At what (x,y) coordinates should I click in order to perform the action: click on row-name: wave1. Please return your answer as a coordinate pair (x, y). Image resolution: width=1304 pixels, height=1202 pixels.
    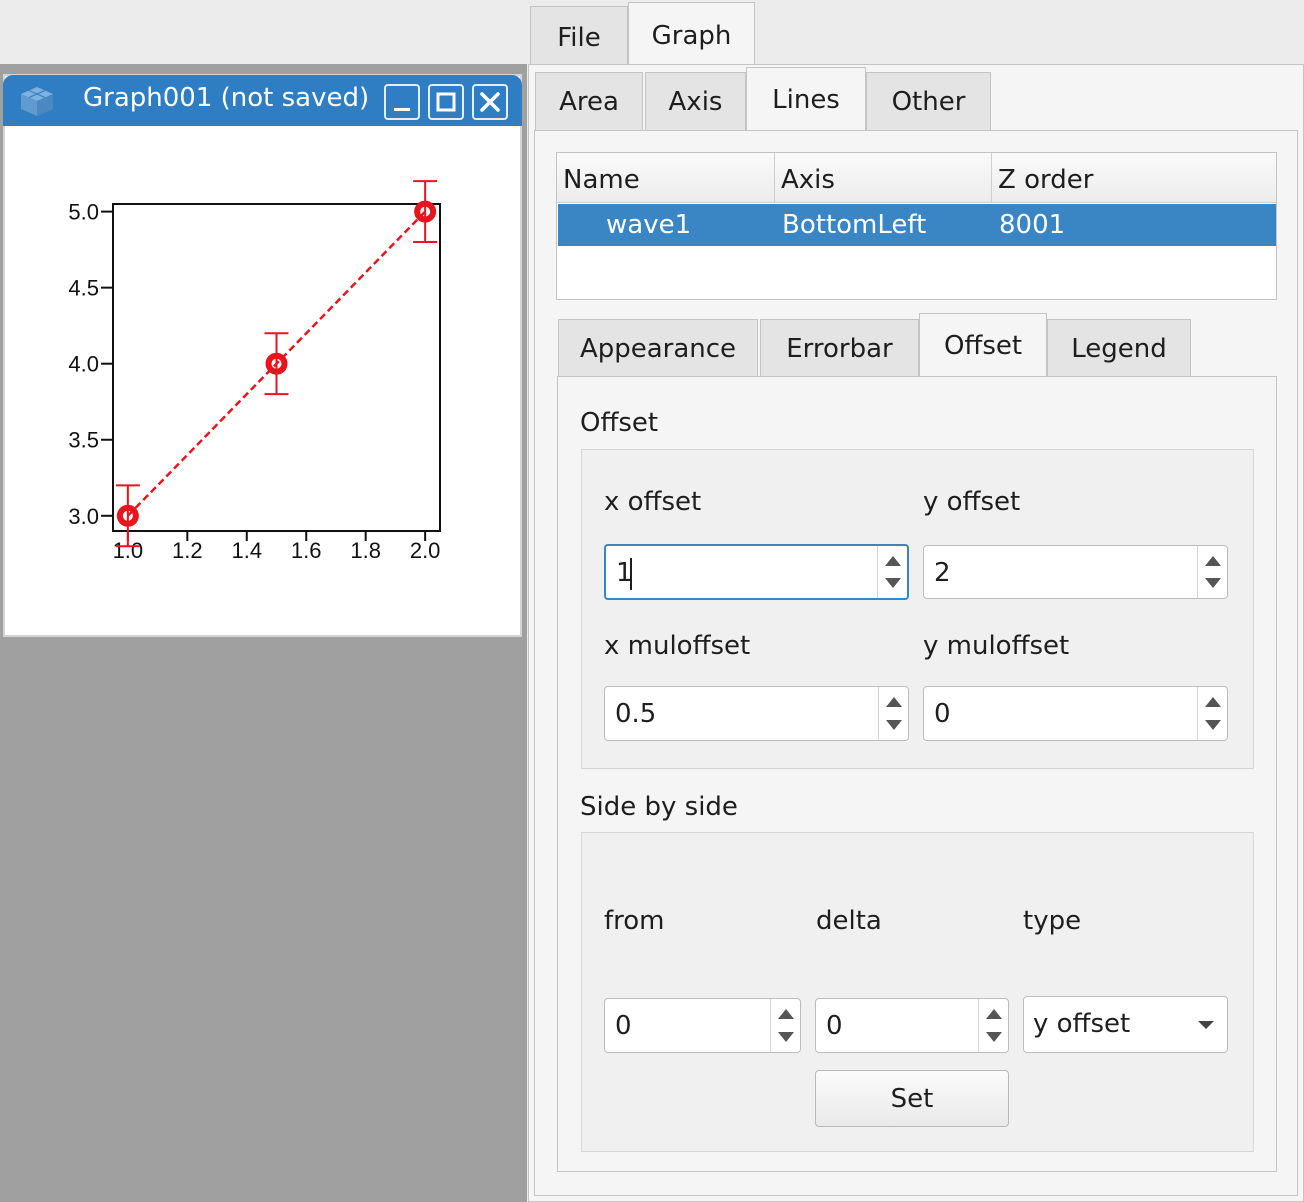
    Looking at the image, I should click on (649, 225).